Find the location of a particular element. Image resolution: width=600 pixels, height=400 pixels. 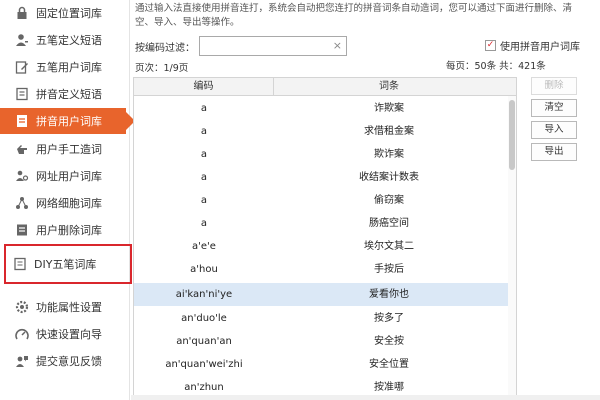

filter-row: 按编码过滤： × is located at coordinates (241, 46).